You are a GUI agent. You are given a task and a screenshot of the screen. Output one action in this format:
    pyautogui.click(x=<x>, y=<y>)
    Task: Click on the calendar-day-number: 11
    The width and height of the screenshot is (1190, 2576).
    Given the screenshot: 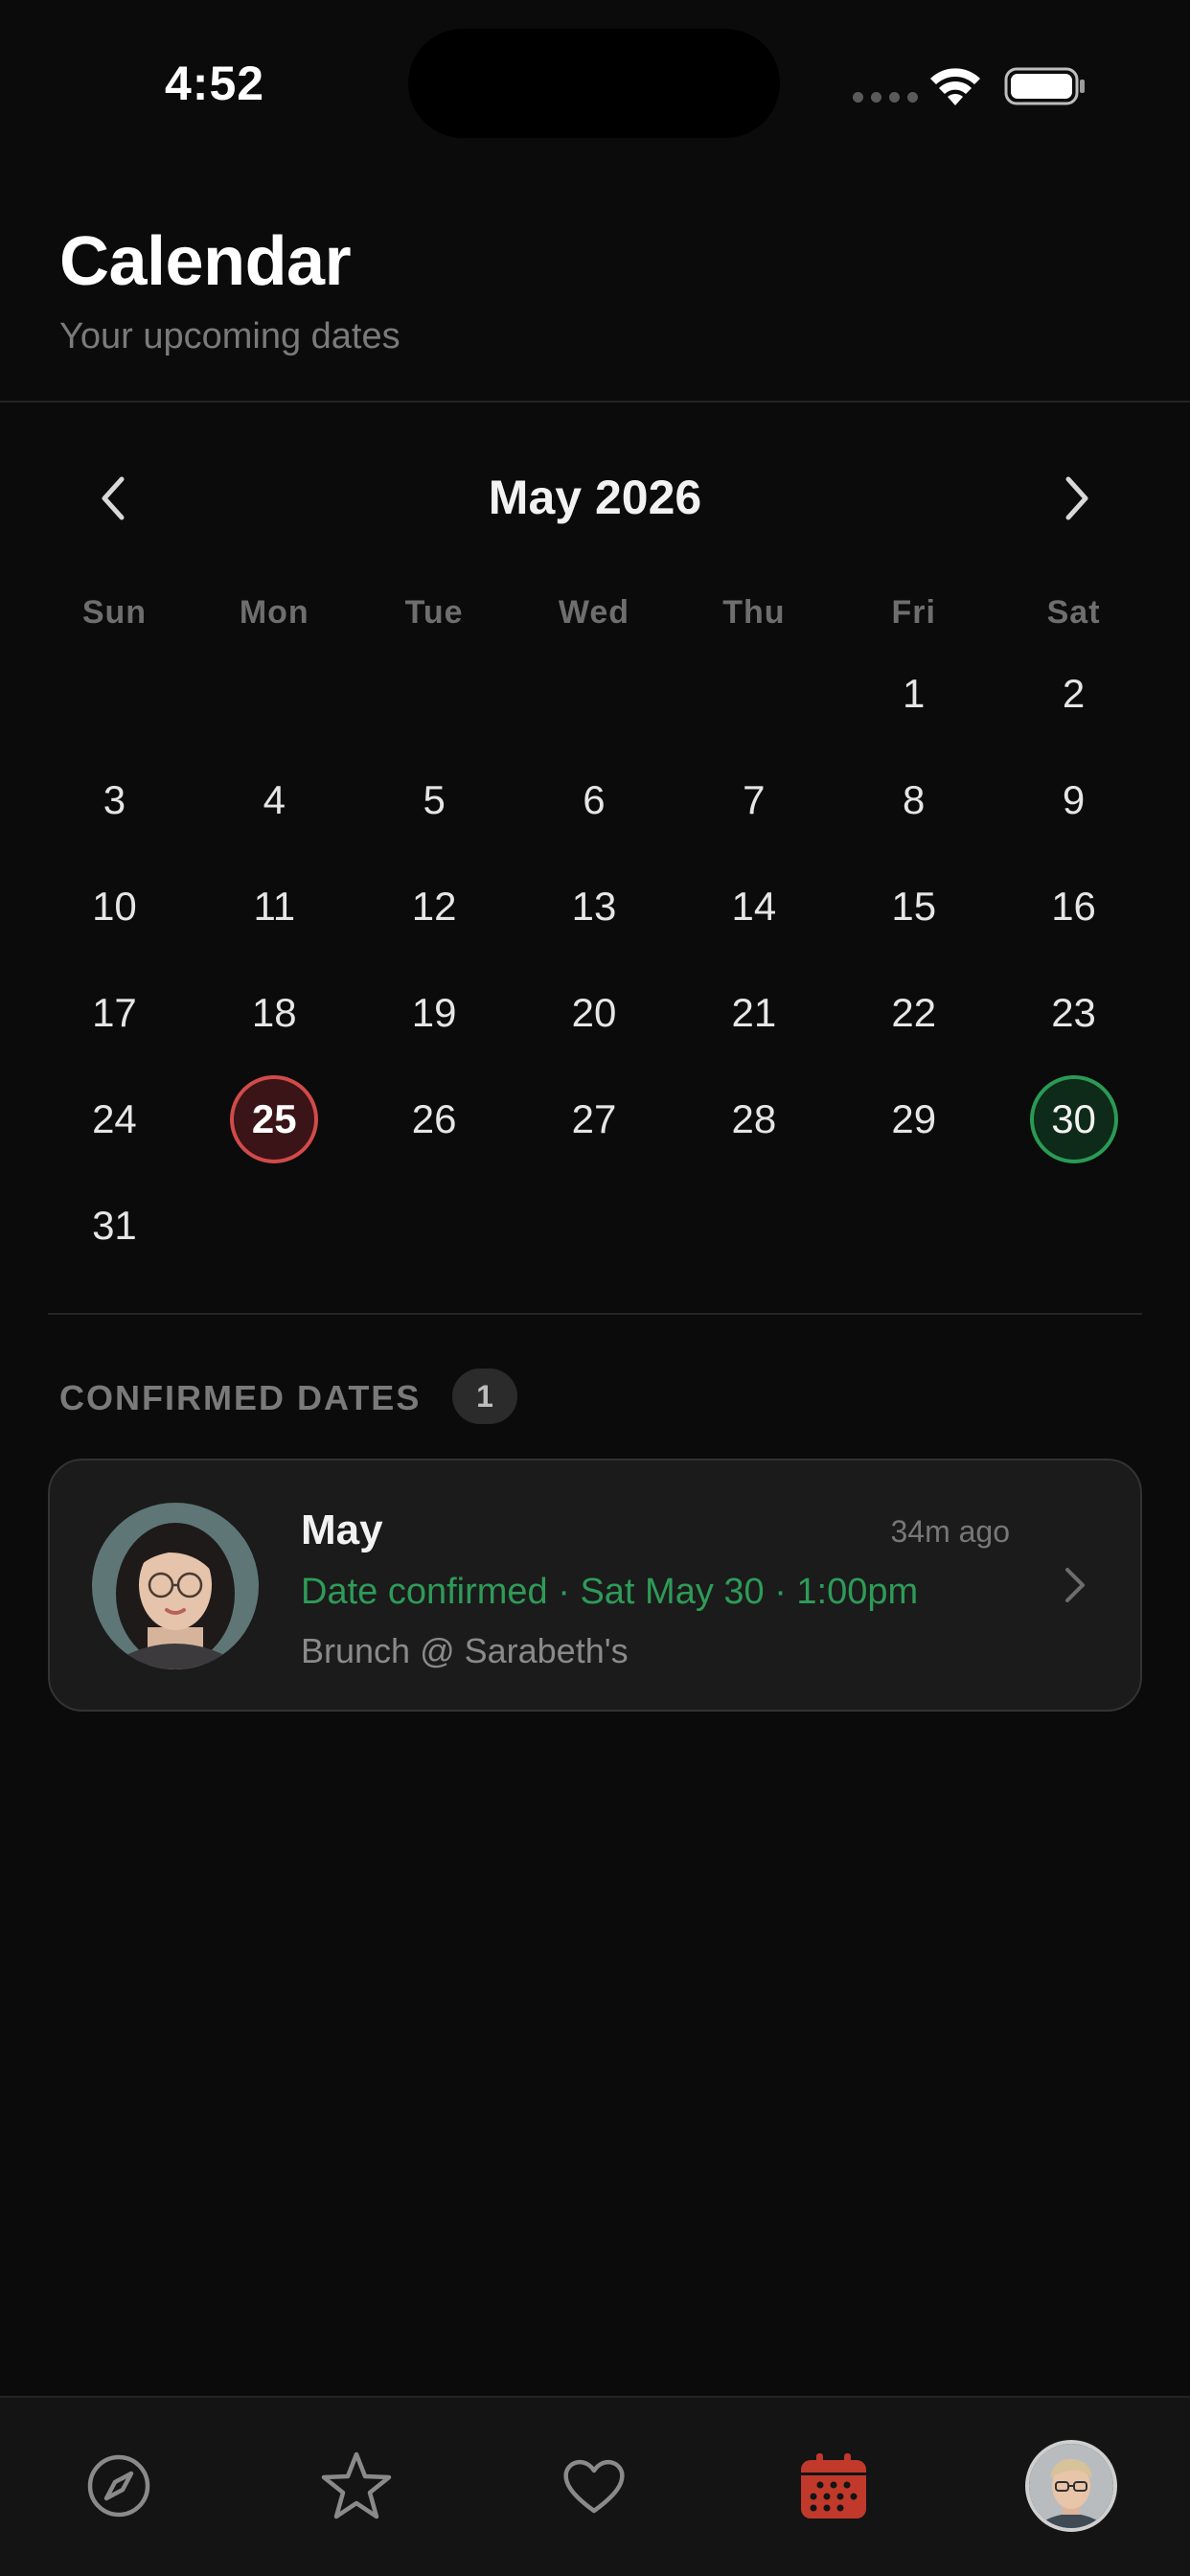 What is the action you would take?
    pyautogui.click(x=274, y=906)
    